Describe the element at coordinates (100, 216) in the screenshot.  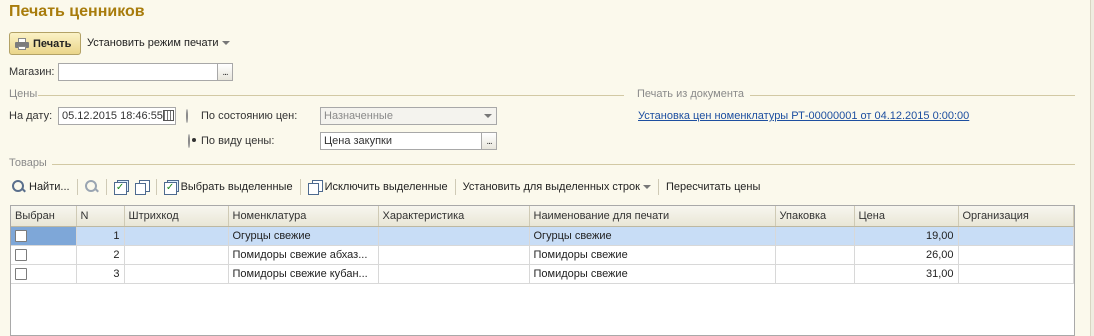
I see `column-header: N` at that location.